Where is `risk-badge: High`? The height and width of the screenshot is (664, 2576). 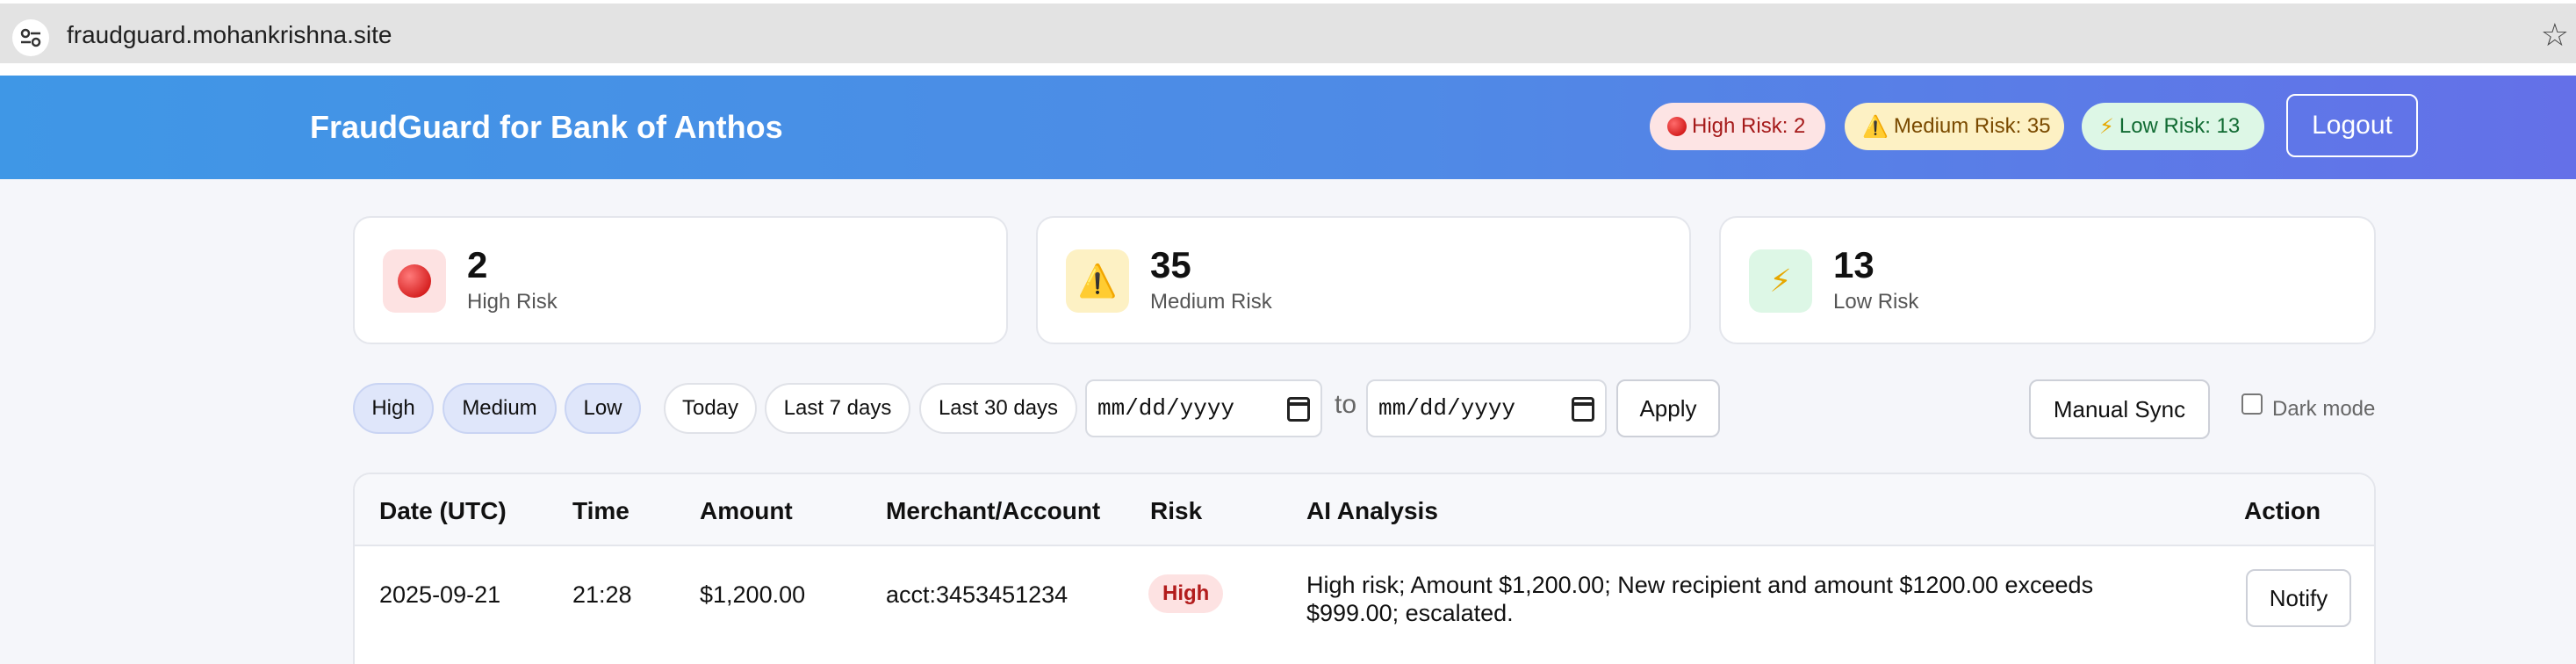
risk-badge: High is located at coordinates (1186, 593).